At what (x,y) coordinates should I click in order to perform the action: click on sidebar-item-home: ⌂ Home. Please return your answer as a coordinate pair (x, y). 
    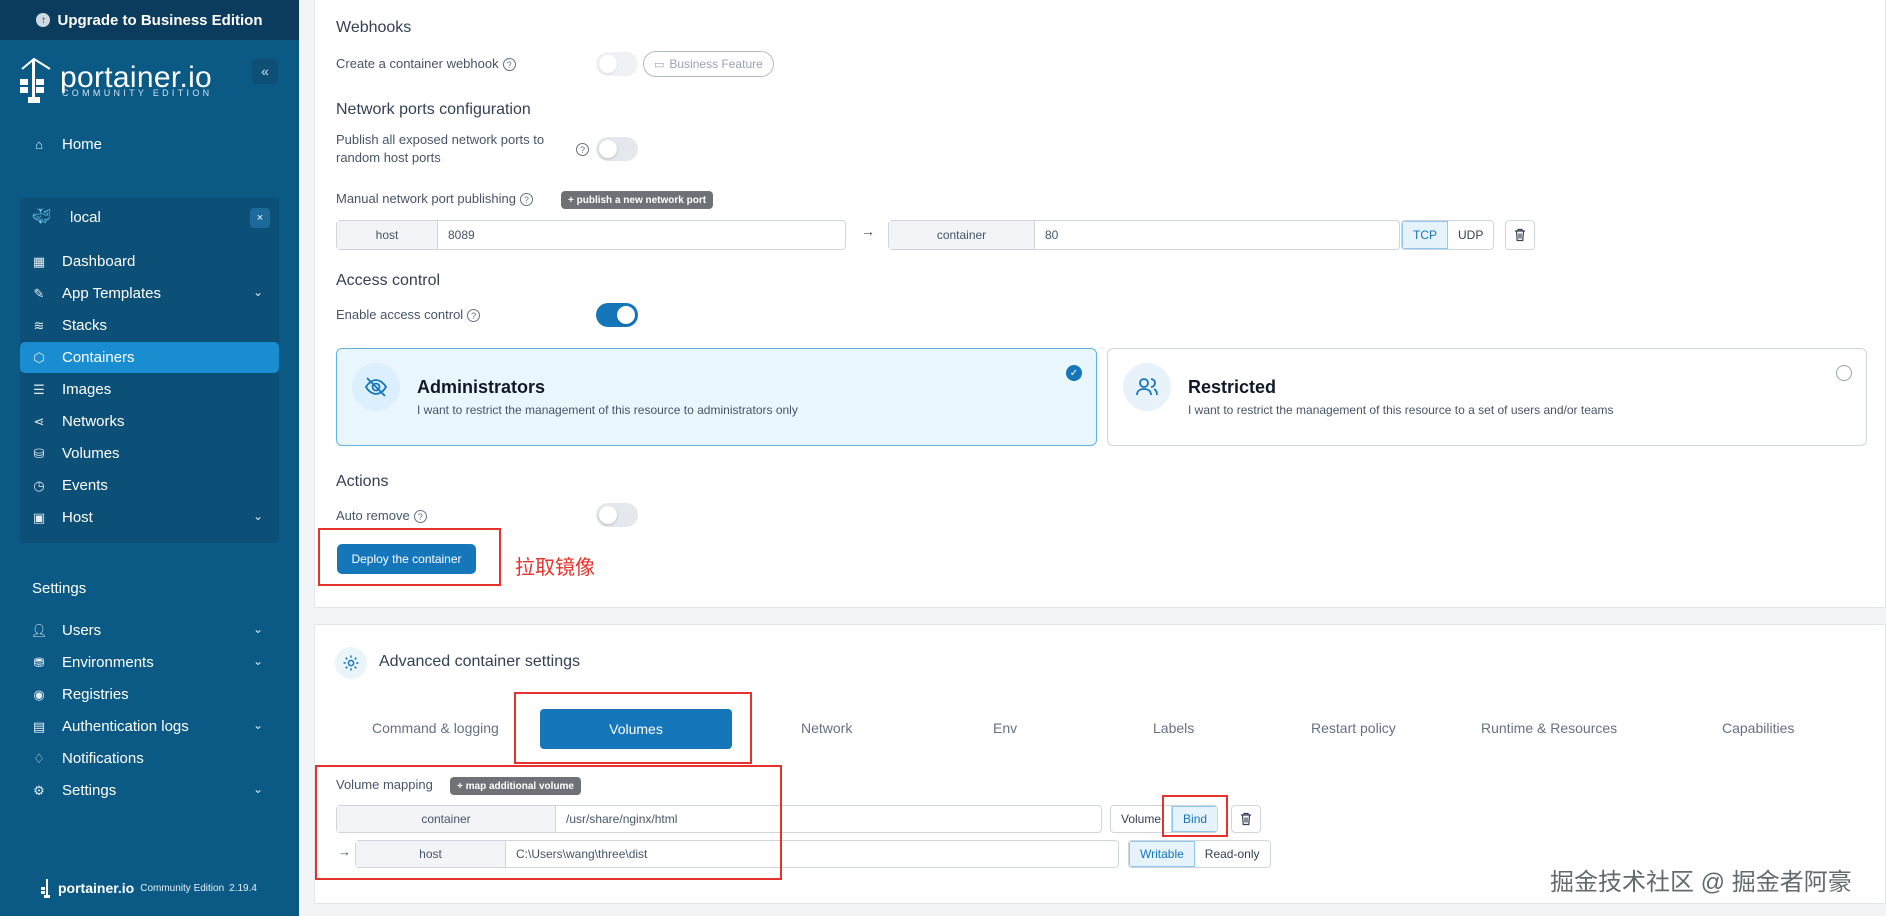
    Looking at the image, I should click on (149, 144).